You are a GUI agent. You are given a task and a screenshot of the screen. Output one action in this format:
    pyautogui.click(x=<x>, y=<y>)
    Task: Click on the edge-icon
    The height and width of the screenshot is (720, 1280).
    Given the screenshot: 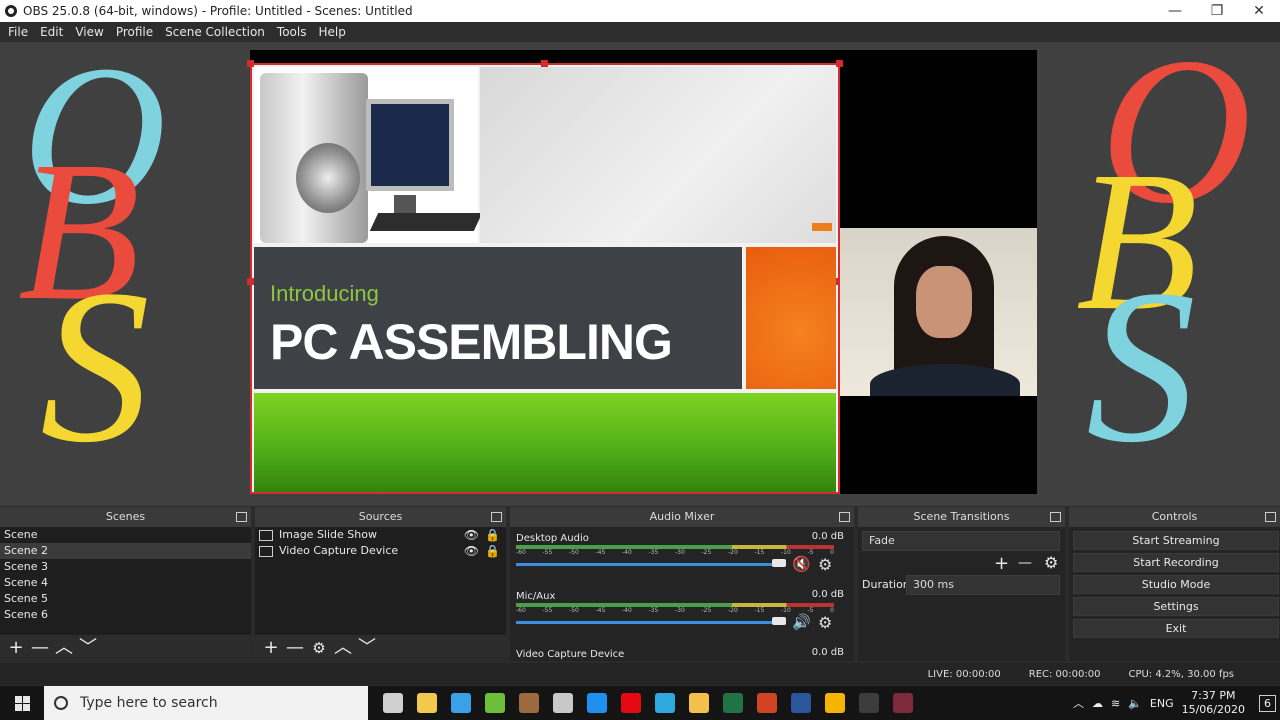 What is the action you would take?
    pyautogui.click(x=665, y=703)
    